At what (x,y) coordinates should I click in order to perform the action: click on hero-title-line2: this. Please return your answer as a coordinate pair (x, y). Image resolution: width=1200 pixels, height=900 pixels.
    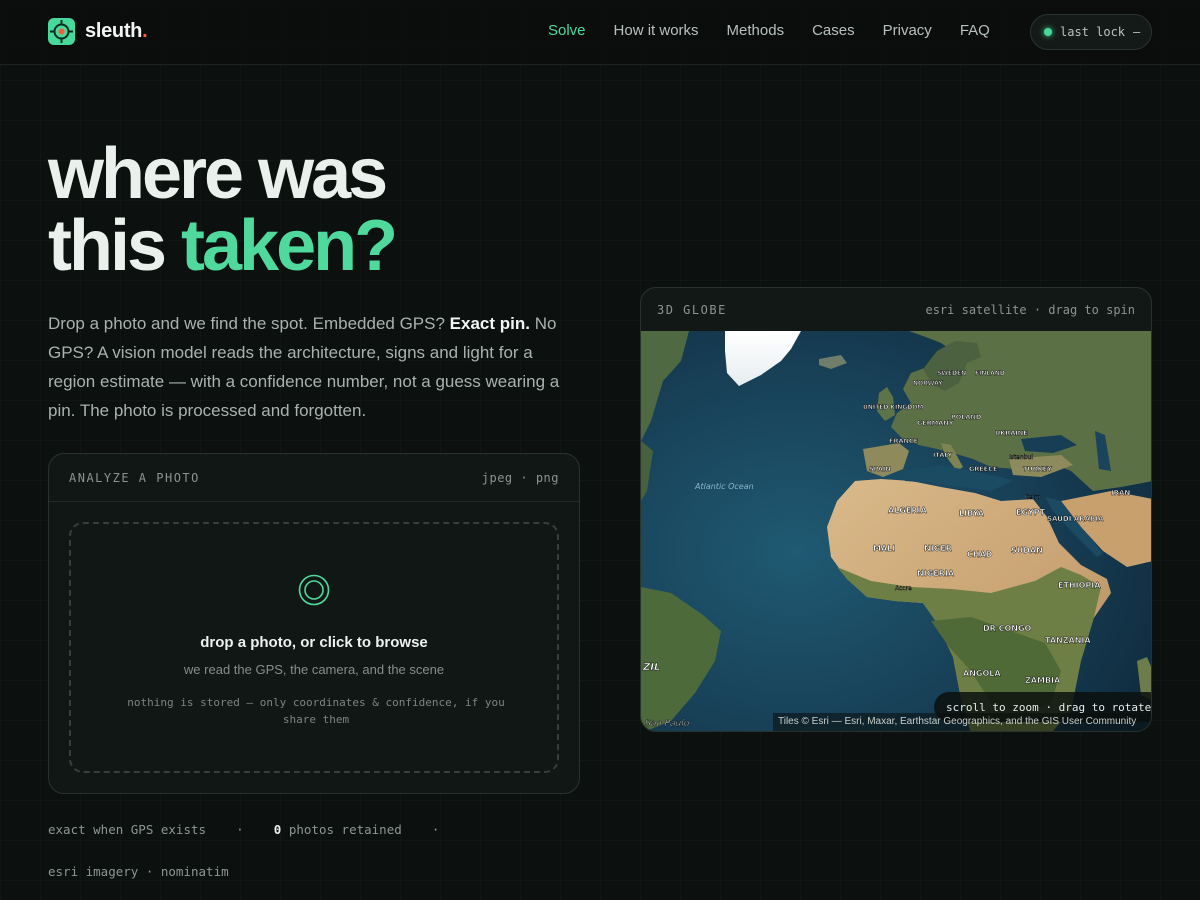
    Looking at the image, I should click on (115, 246).